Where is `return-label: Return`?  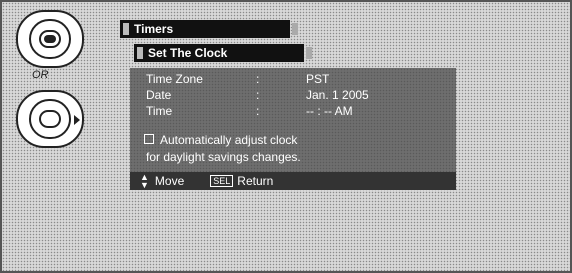 return-label: Return is located at coordinates (255, 181).